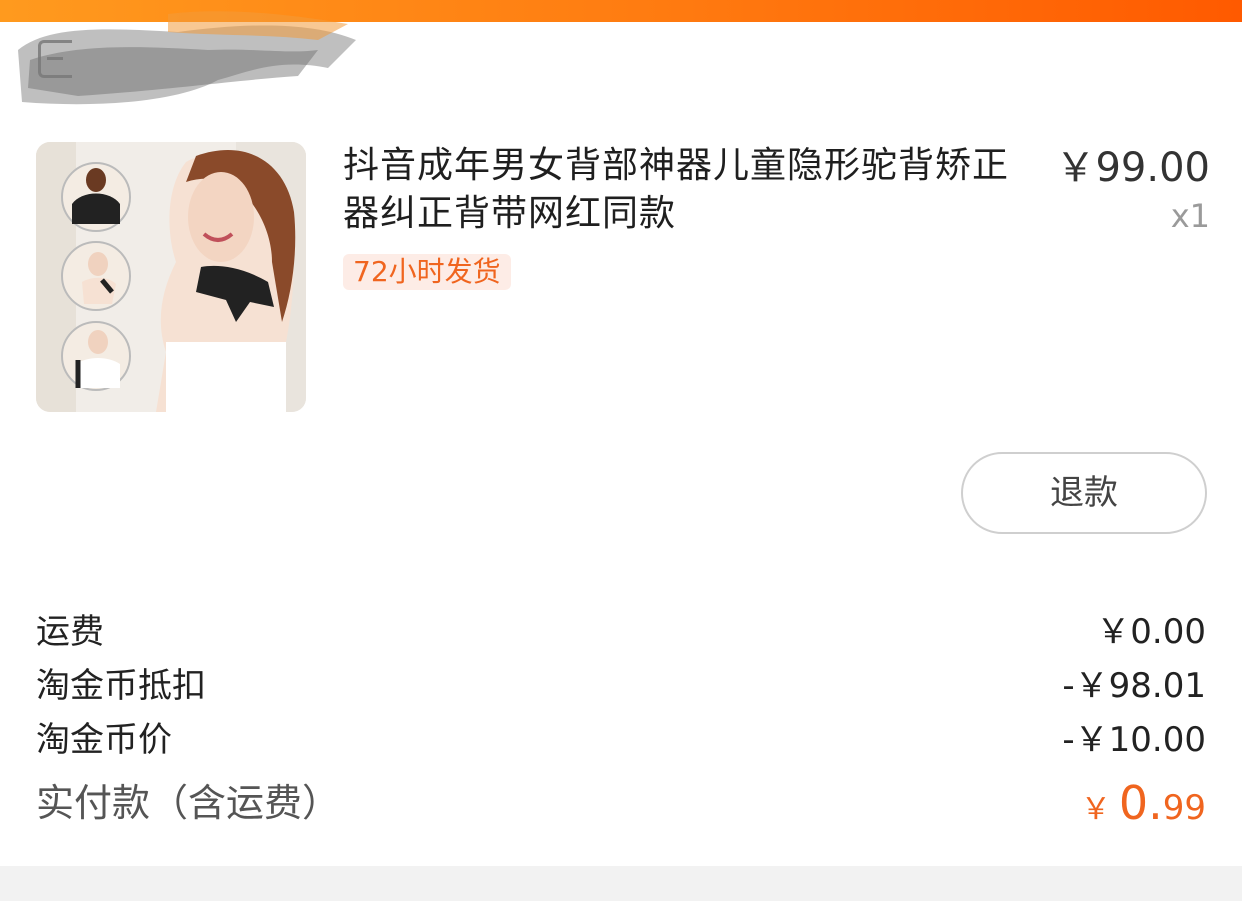 Image resolution: width=1242 pixels, height=901 pixels. What do you see at coordinates (1190, 216) in the screenshot?
I see `product-quantity: x1` at bounding box center [1190, 216].